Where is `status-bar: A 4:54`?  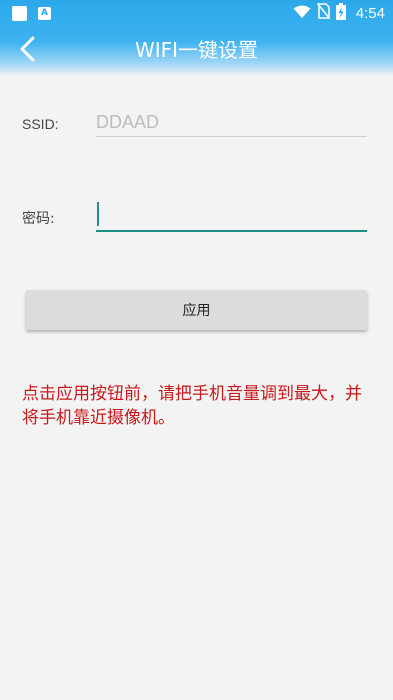 status-bar: A 4:54 is located at coordinates (196, 13).